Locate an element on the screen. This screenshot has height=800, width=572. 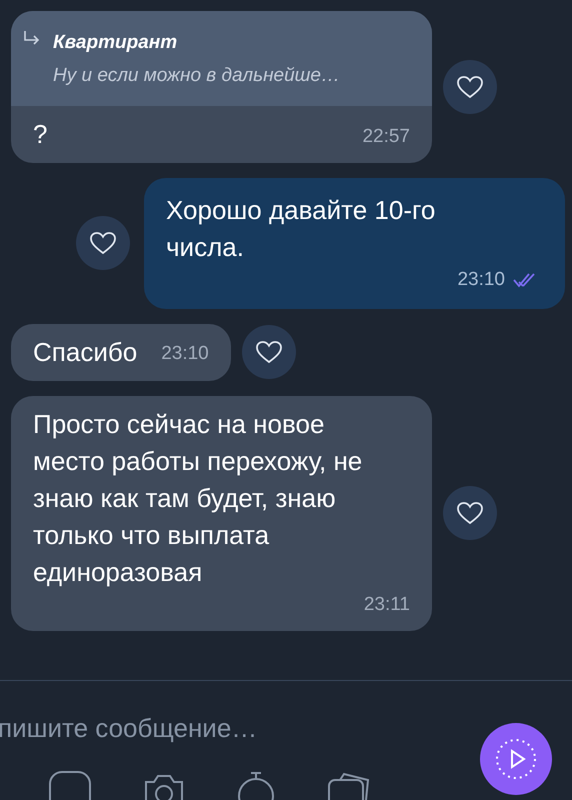
message-time: 23:11 is located at coordinates (387, 604).